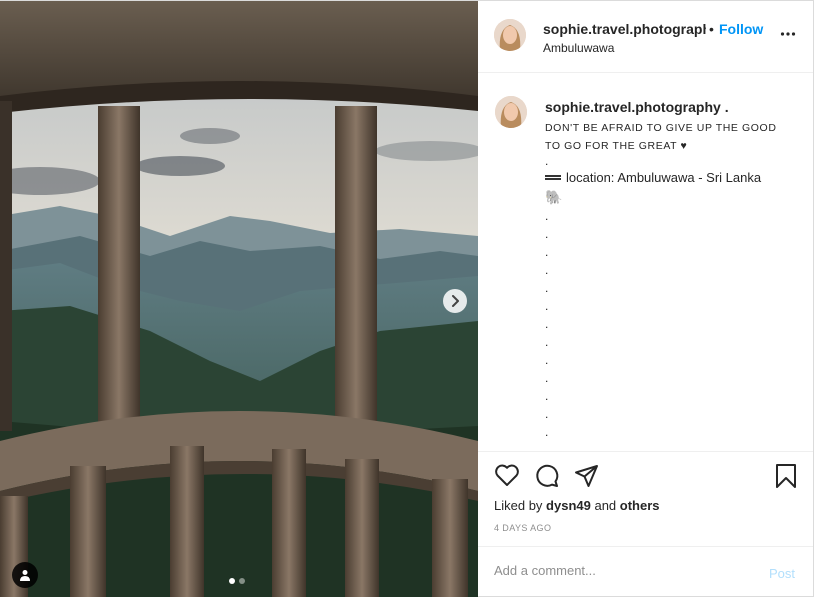  I want to click on comment-box: Post, so click(645, 571).